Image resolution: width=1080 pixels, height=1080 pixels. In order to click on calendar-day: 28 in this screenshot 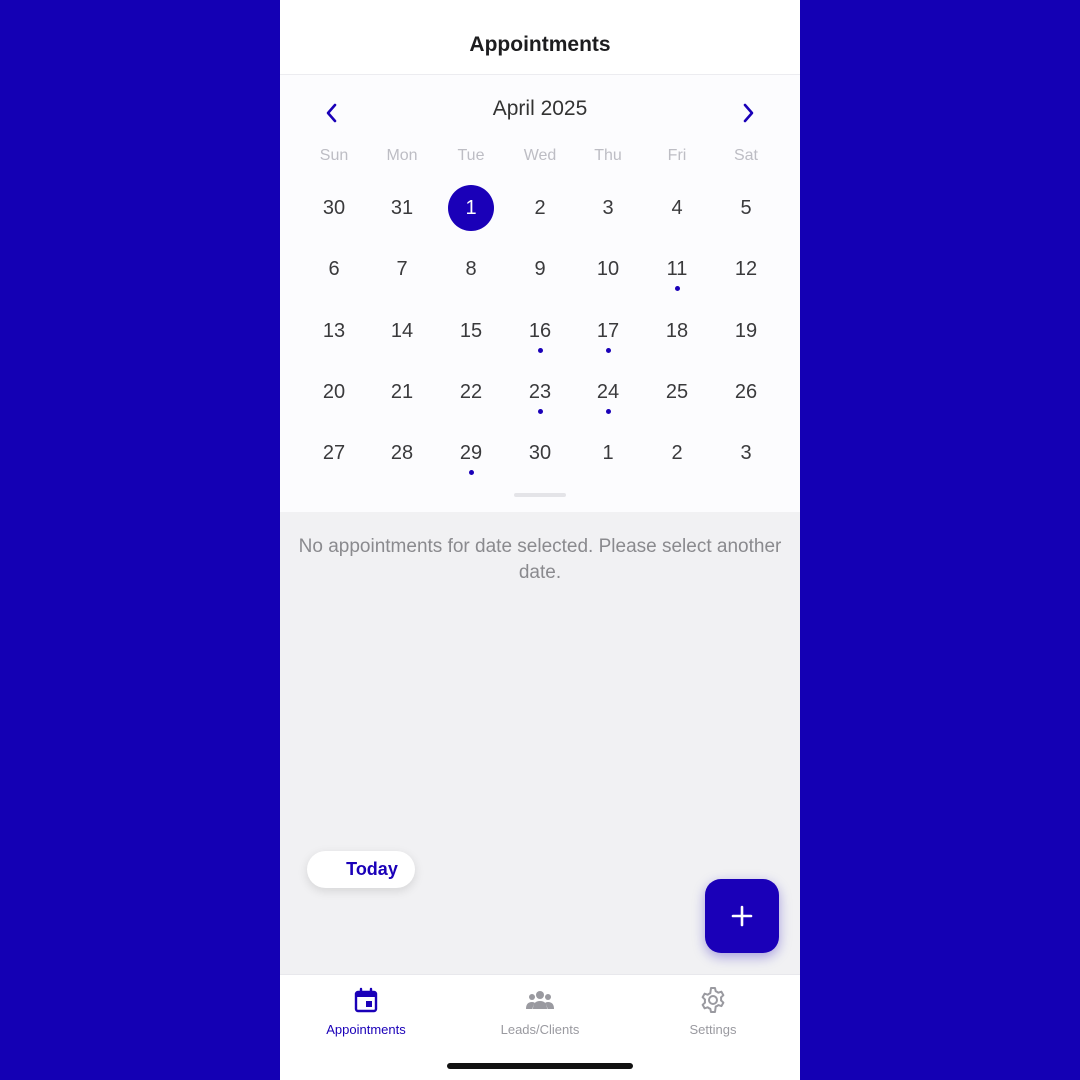, I will do `click(402, 453)`.